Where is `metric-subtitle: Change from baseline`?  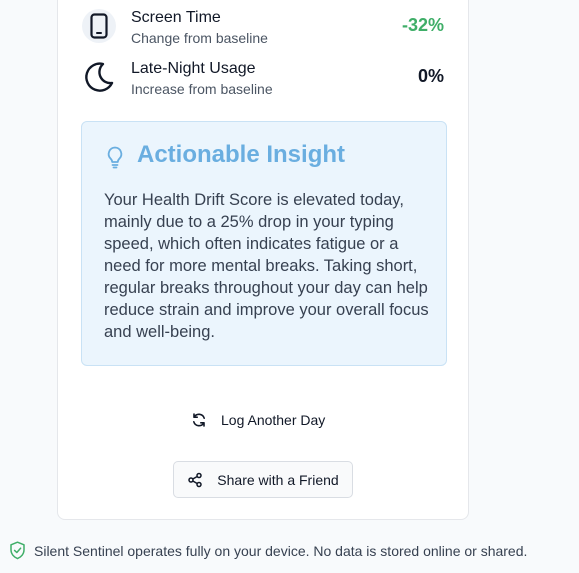 metric-subtitle: Change from baseline is located at coordinates (199, 38).